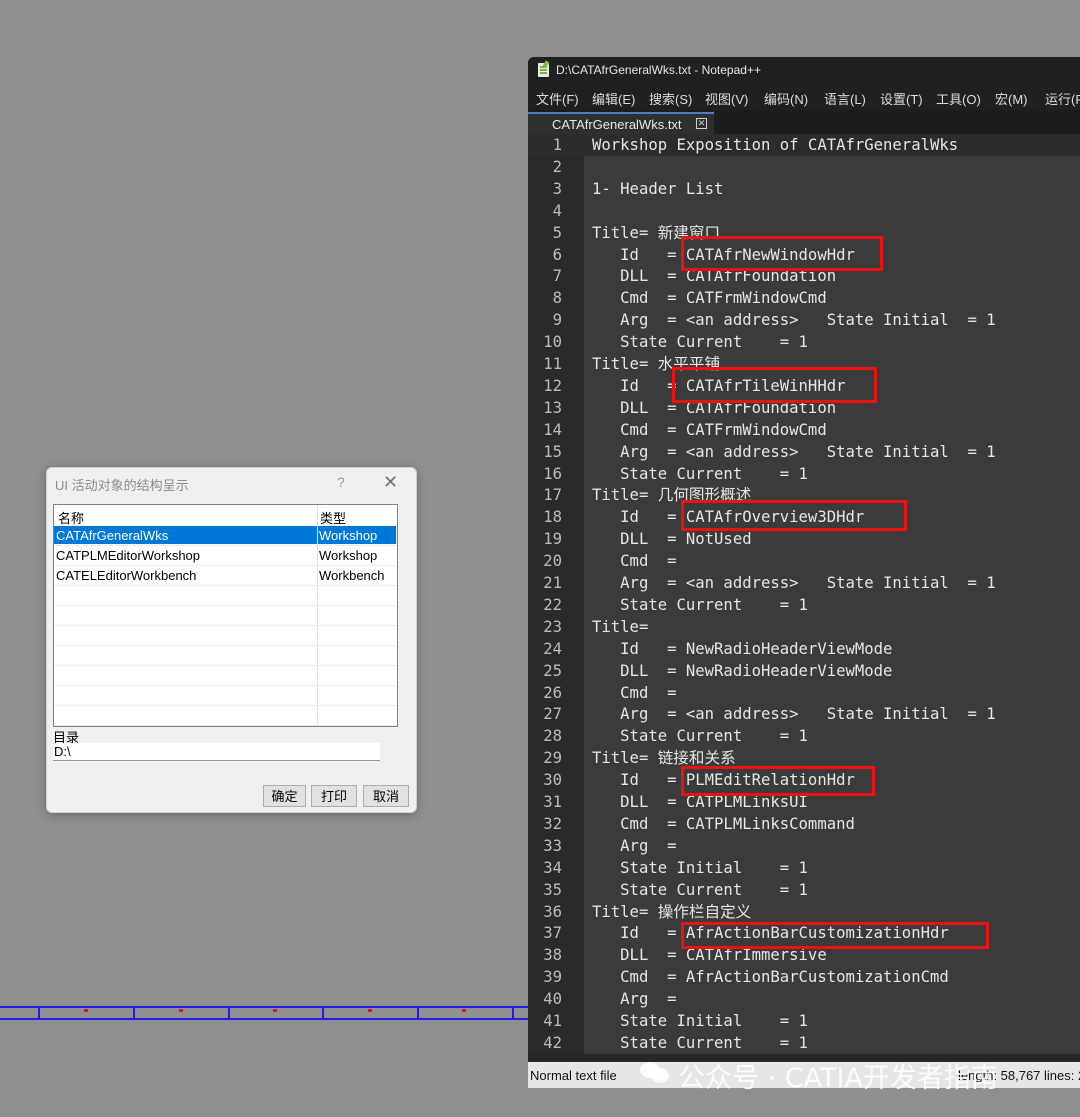  Describe the element at coordinates (552, 626) in the screenshot. I see `line-number: 23` at that location.